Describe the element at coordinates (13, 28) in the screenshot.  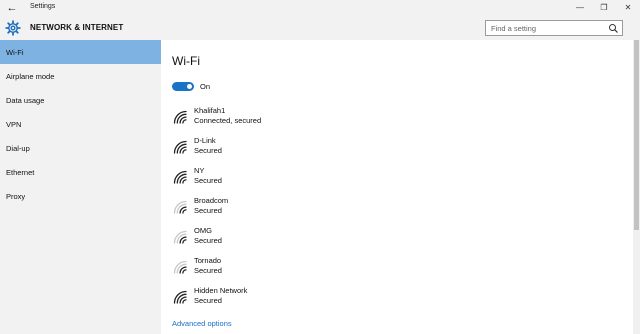
I see `gear-icon` at that location.